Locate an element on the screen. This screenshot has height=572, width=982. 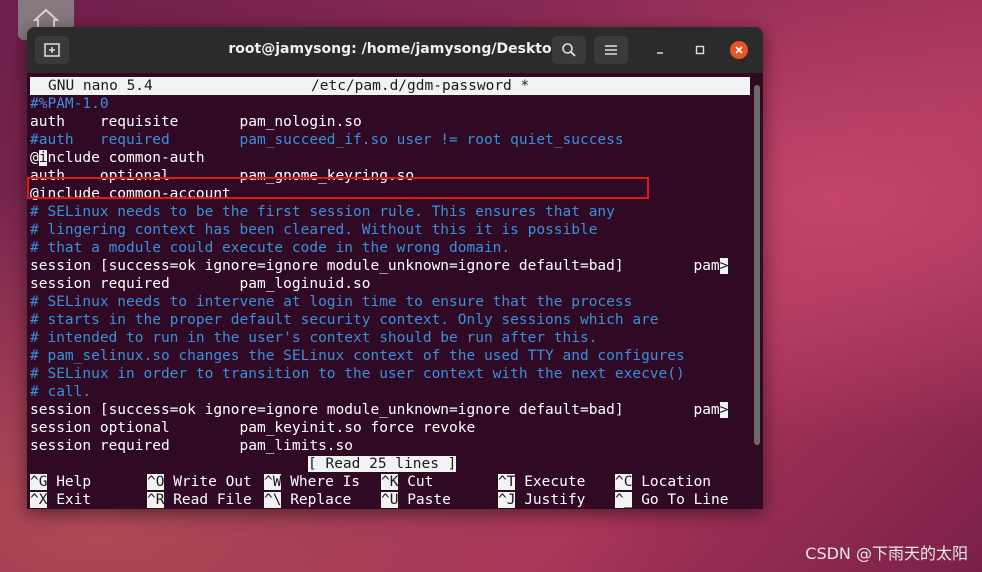
shortcut-justify: ^J Justify is located at coordinates (541, 500).